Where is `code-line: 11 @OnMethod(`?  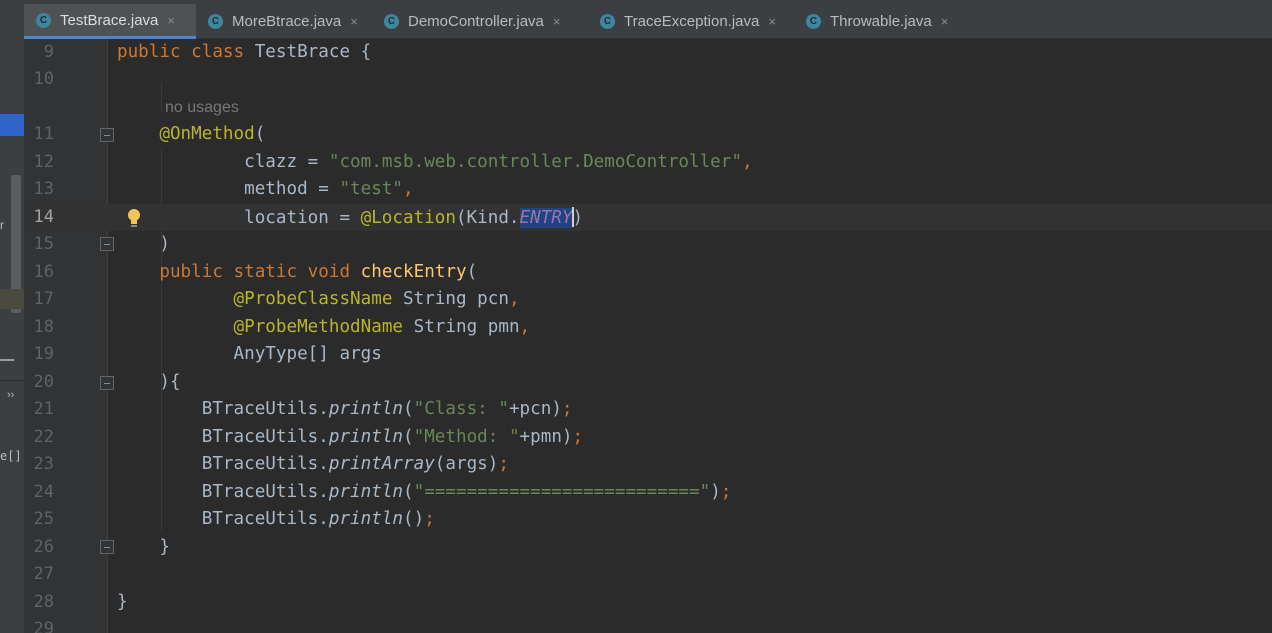 code-line: 11 @OnMethod( is located at coordinates (648, 134).